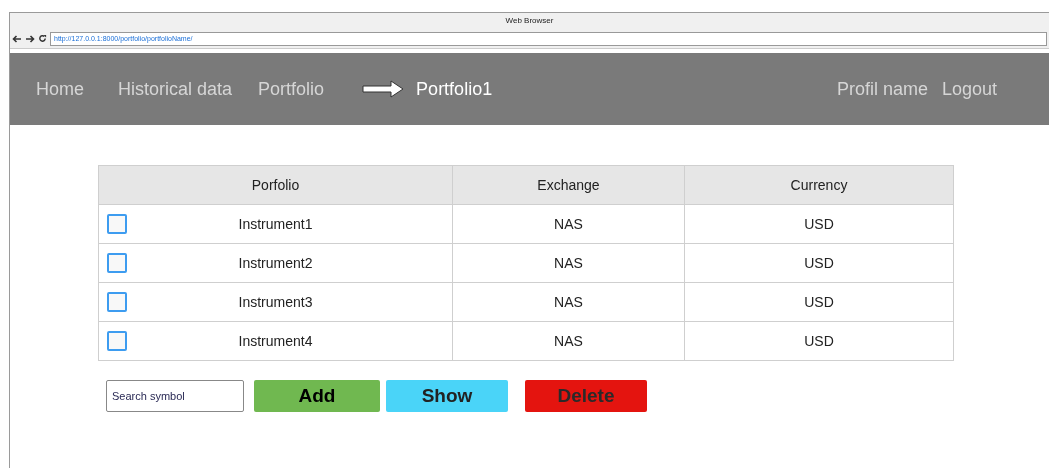 The width and height of the screenshot is (1049, 468). I want to click on column-header: Exchange, so click(568, 184).